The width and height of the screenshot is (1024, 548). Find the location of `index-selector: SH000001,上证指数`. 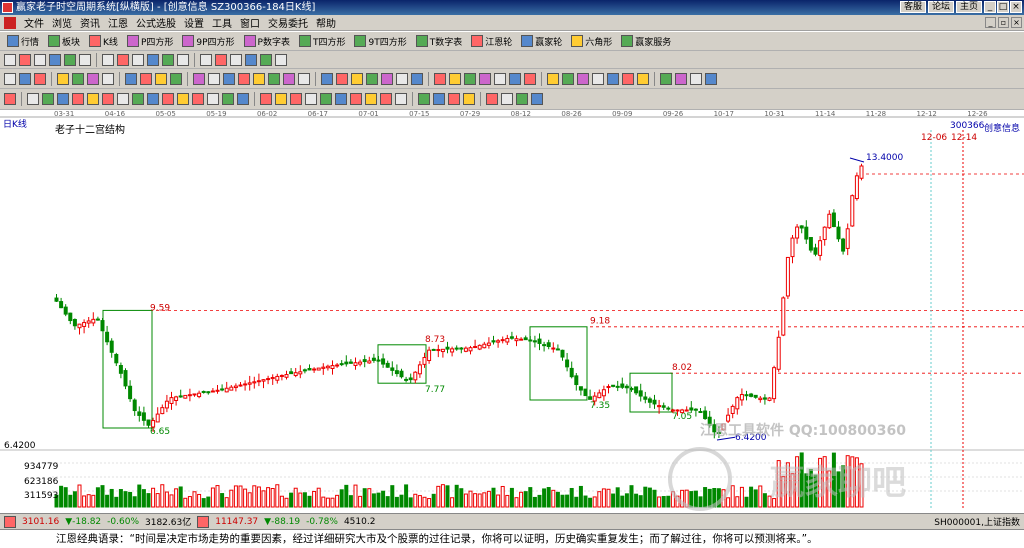

index-selector: SH000001,上证指数 is located at coordinates (977, 521).